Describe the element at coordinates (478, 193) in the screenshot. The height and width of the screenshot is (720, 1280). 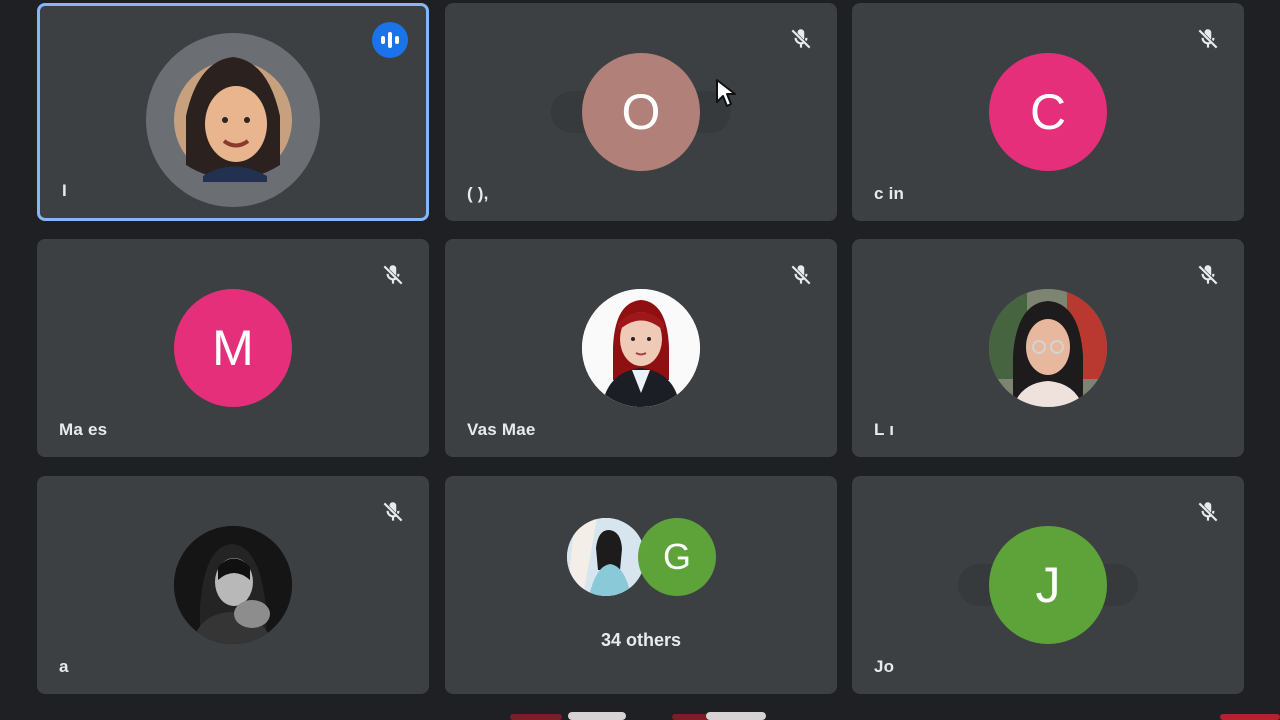
I see `participant-name-2: ( ),` at that location.